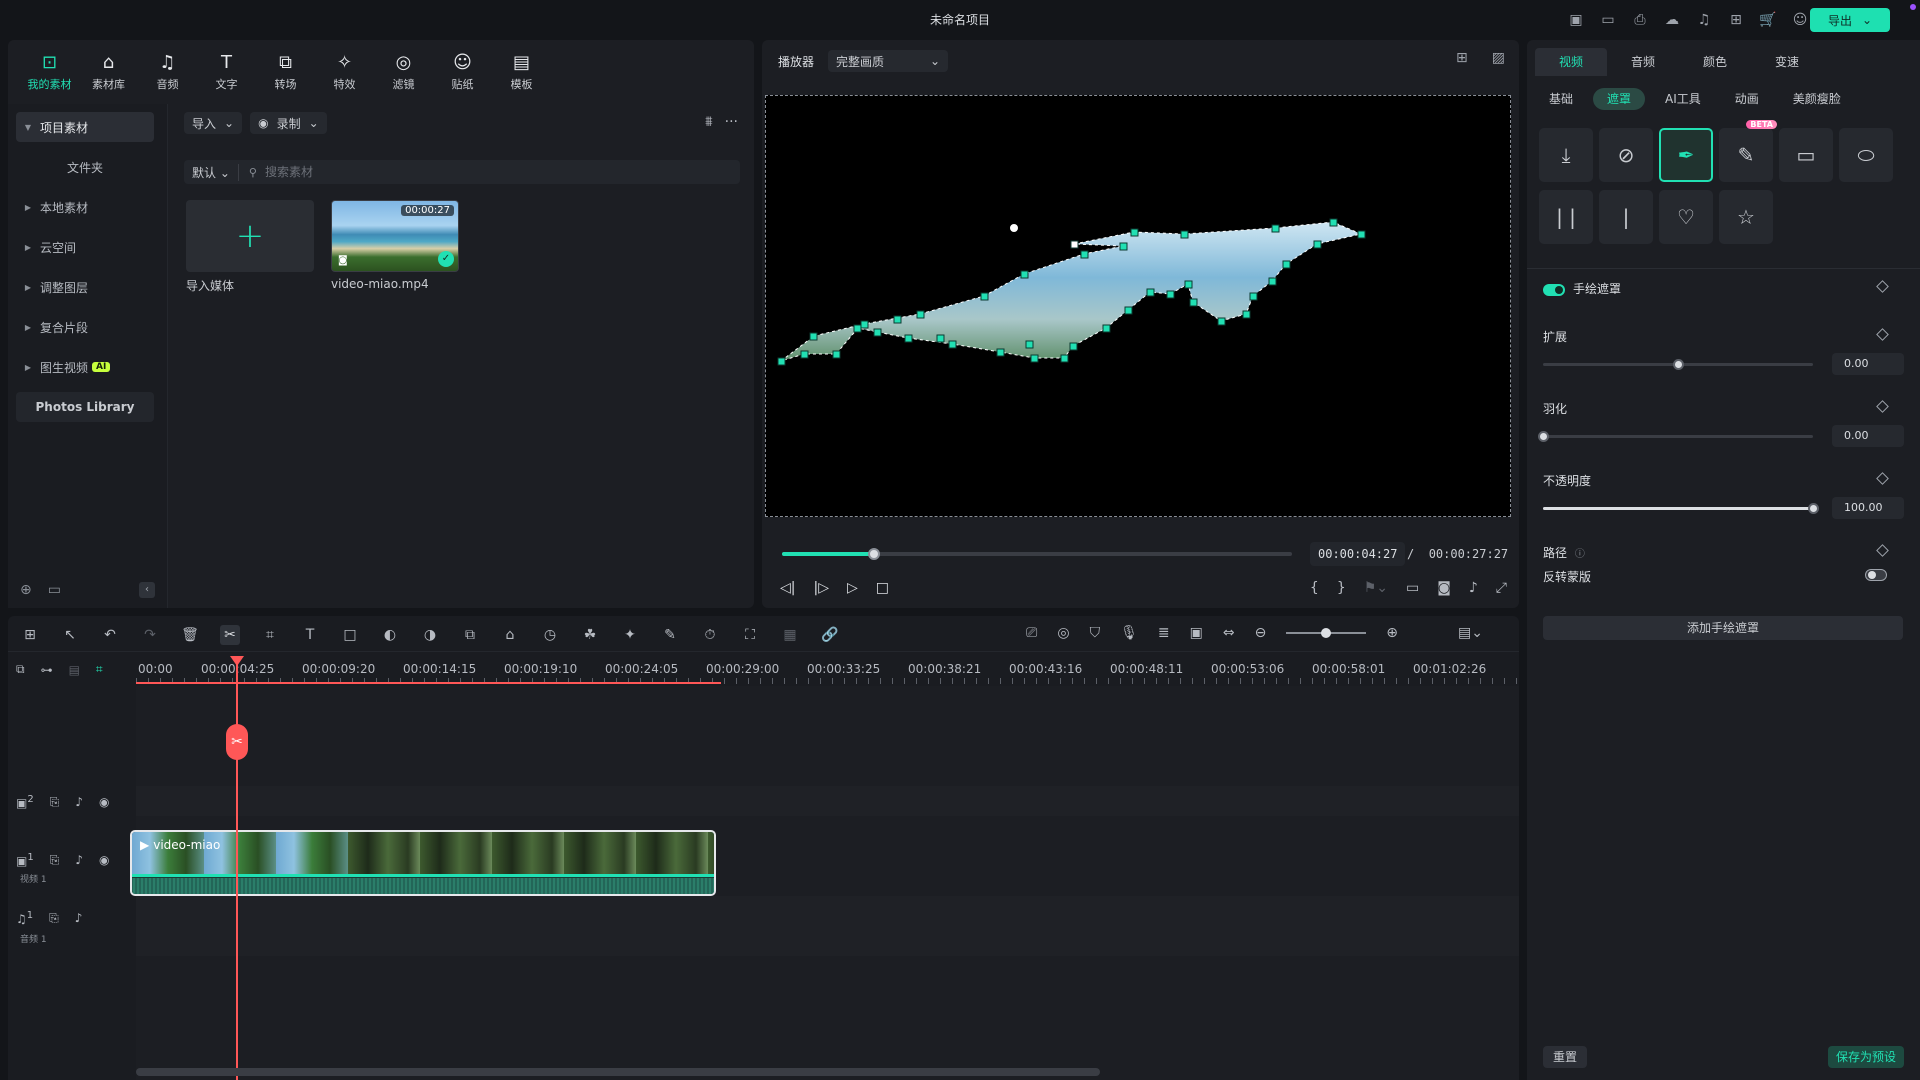  Describe the element at coordinates (1643, 62) in the screenshot. I see `tab-audio: 音频` at that location.